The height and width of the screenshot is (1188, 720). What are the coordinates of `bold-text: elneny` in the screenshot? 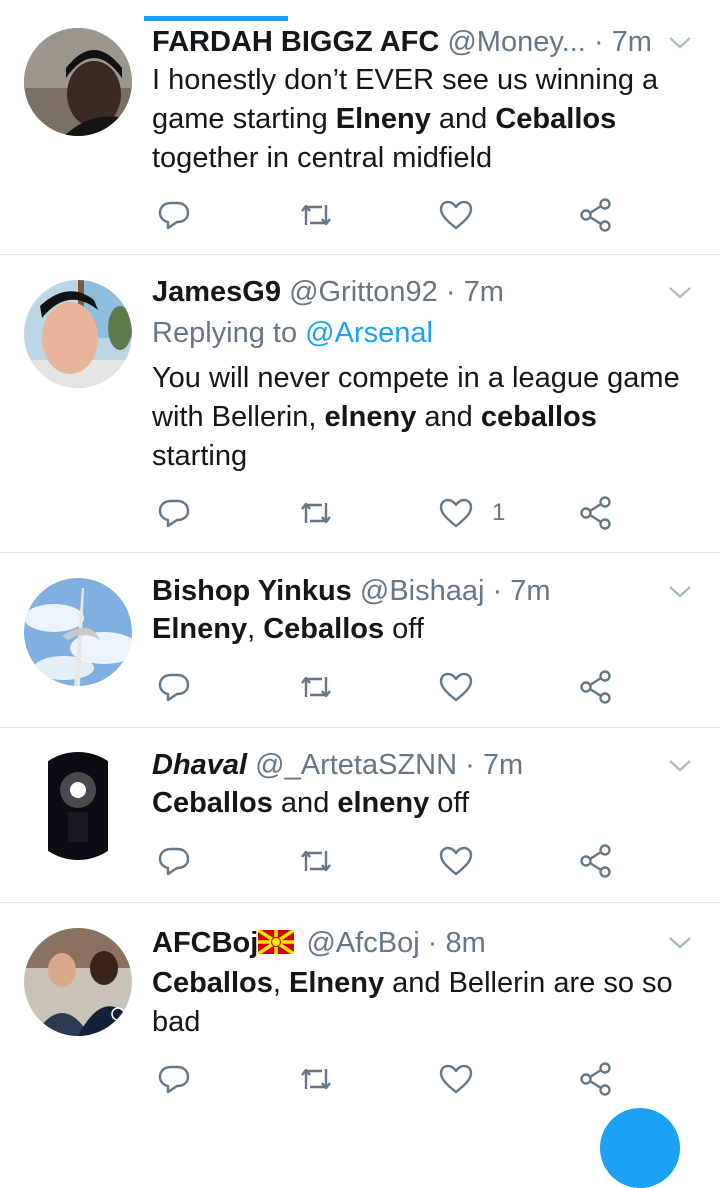 It's located at (383, 803).